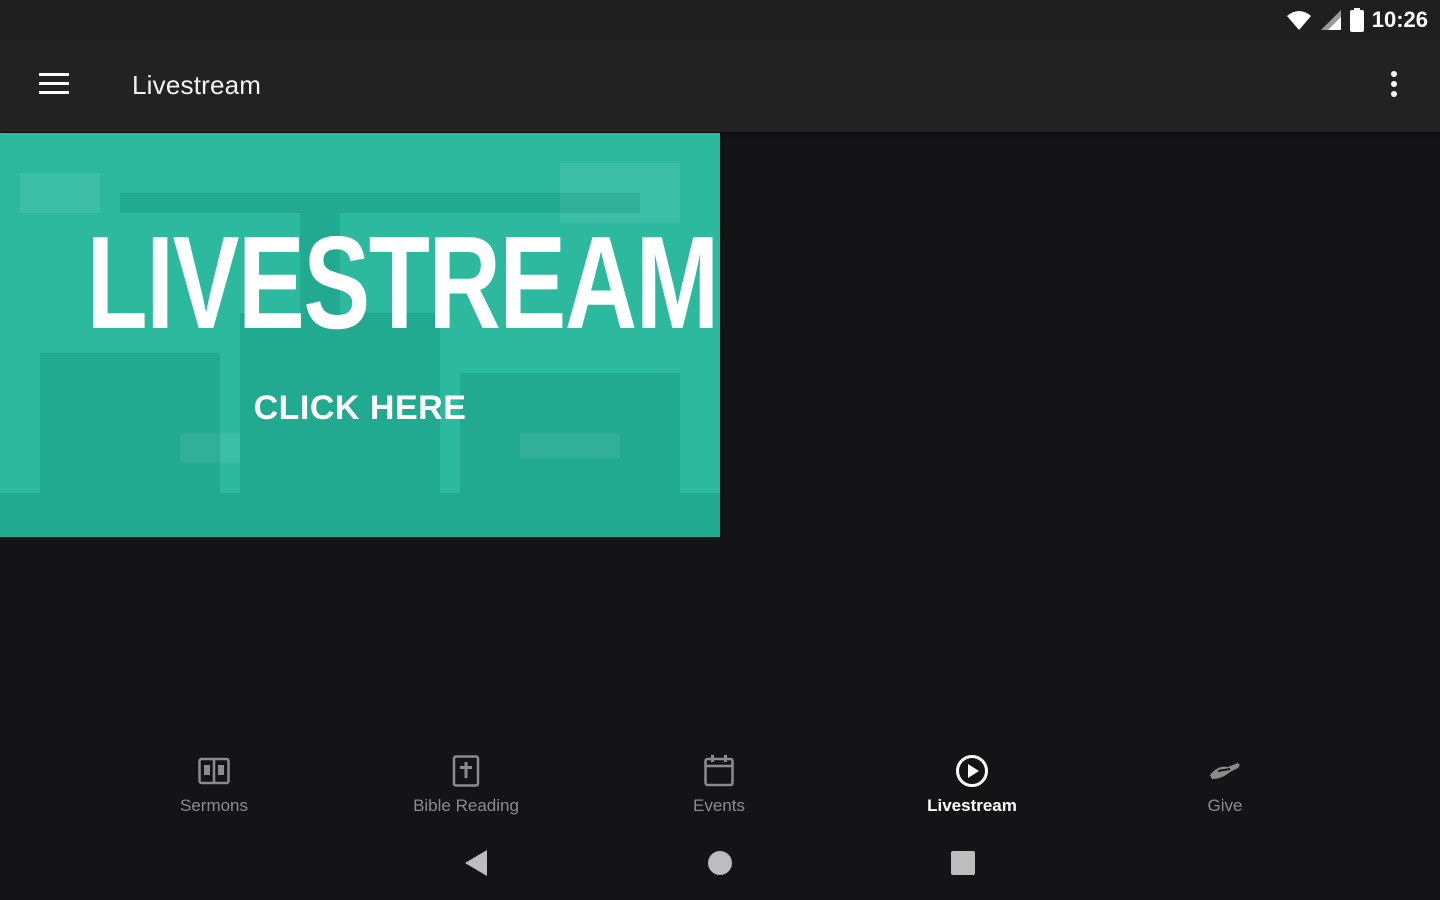 The image size is (1440, 900). I want to click on back-triangle-icon, so click(476, 865).